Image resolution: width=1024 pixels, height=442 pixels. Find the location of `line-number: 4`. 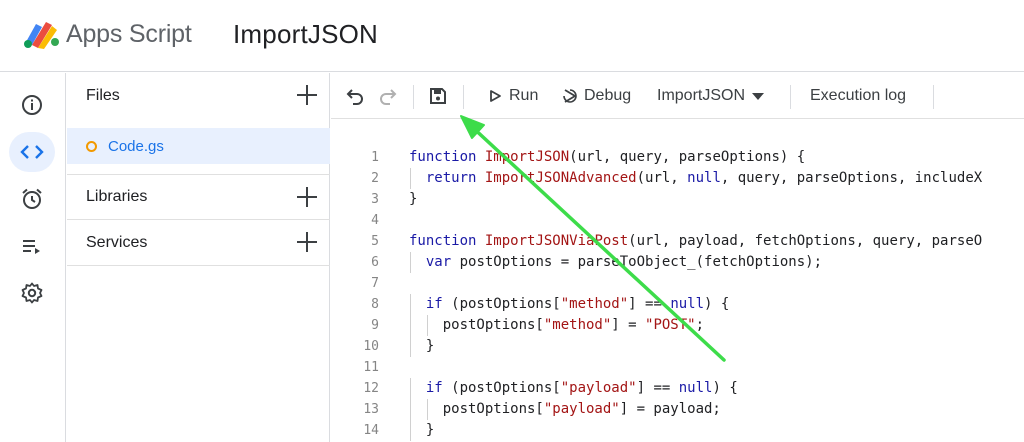

line-number: 4 is located at coordinates (375, 220).